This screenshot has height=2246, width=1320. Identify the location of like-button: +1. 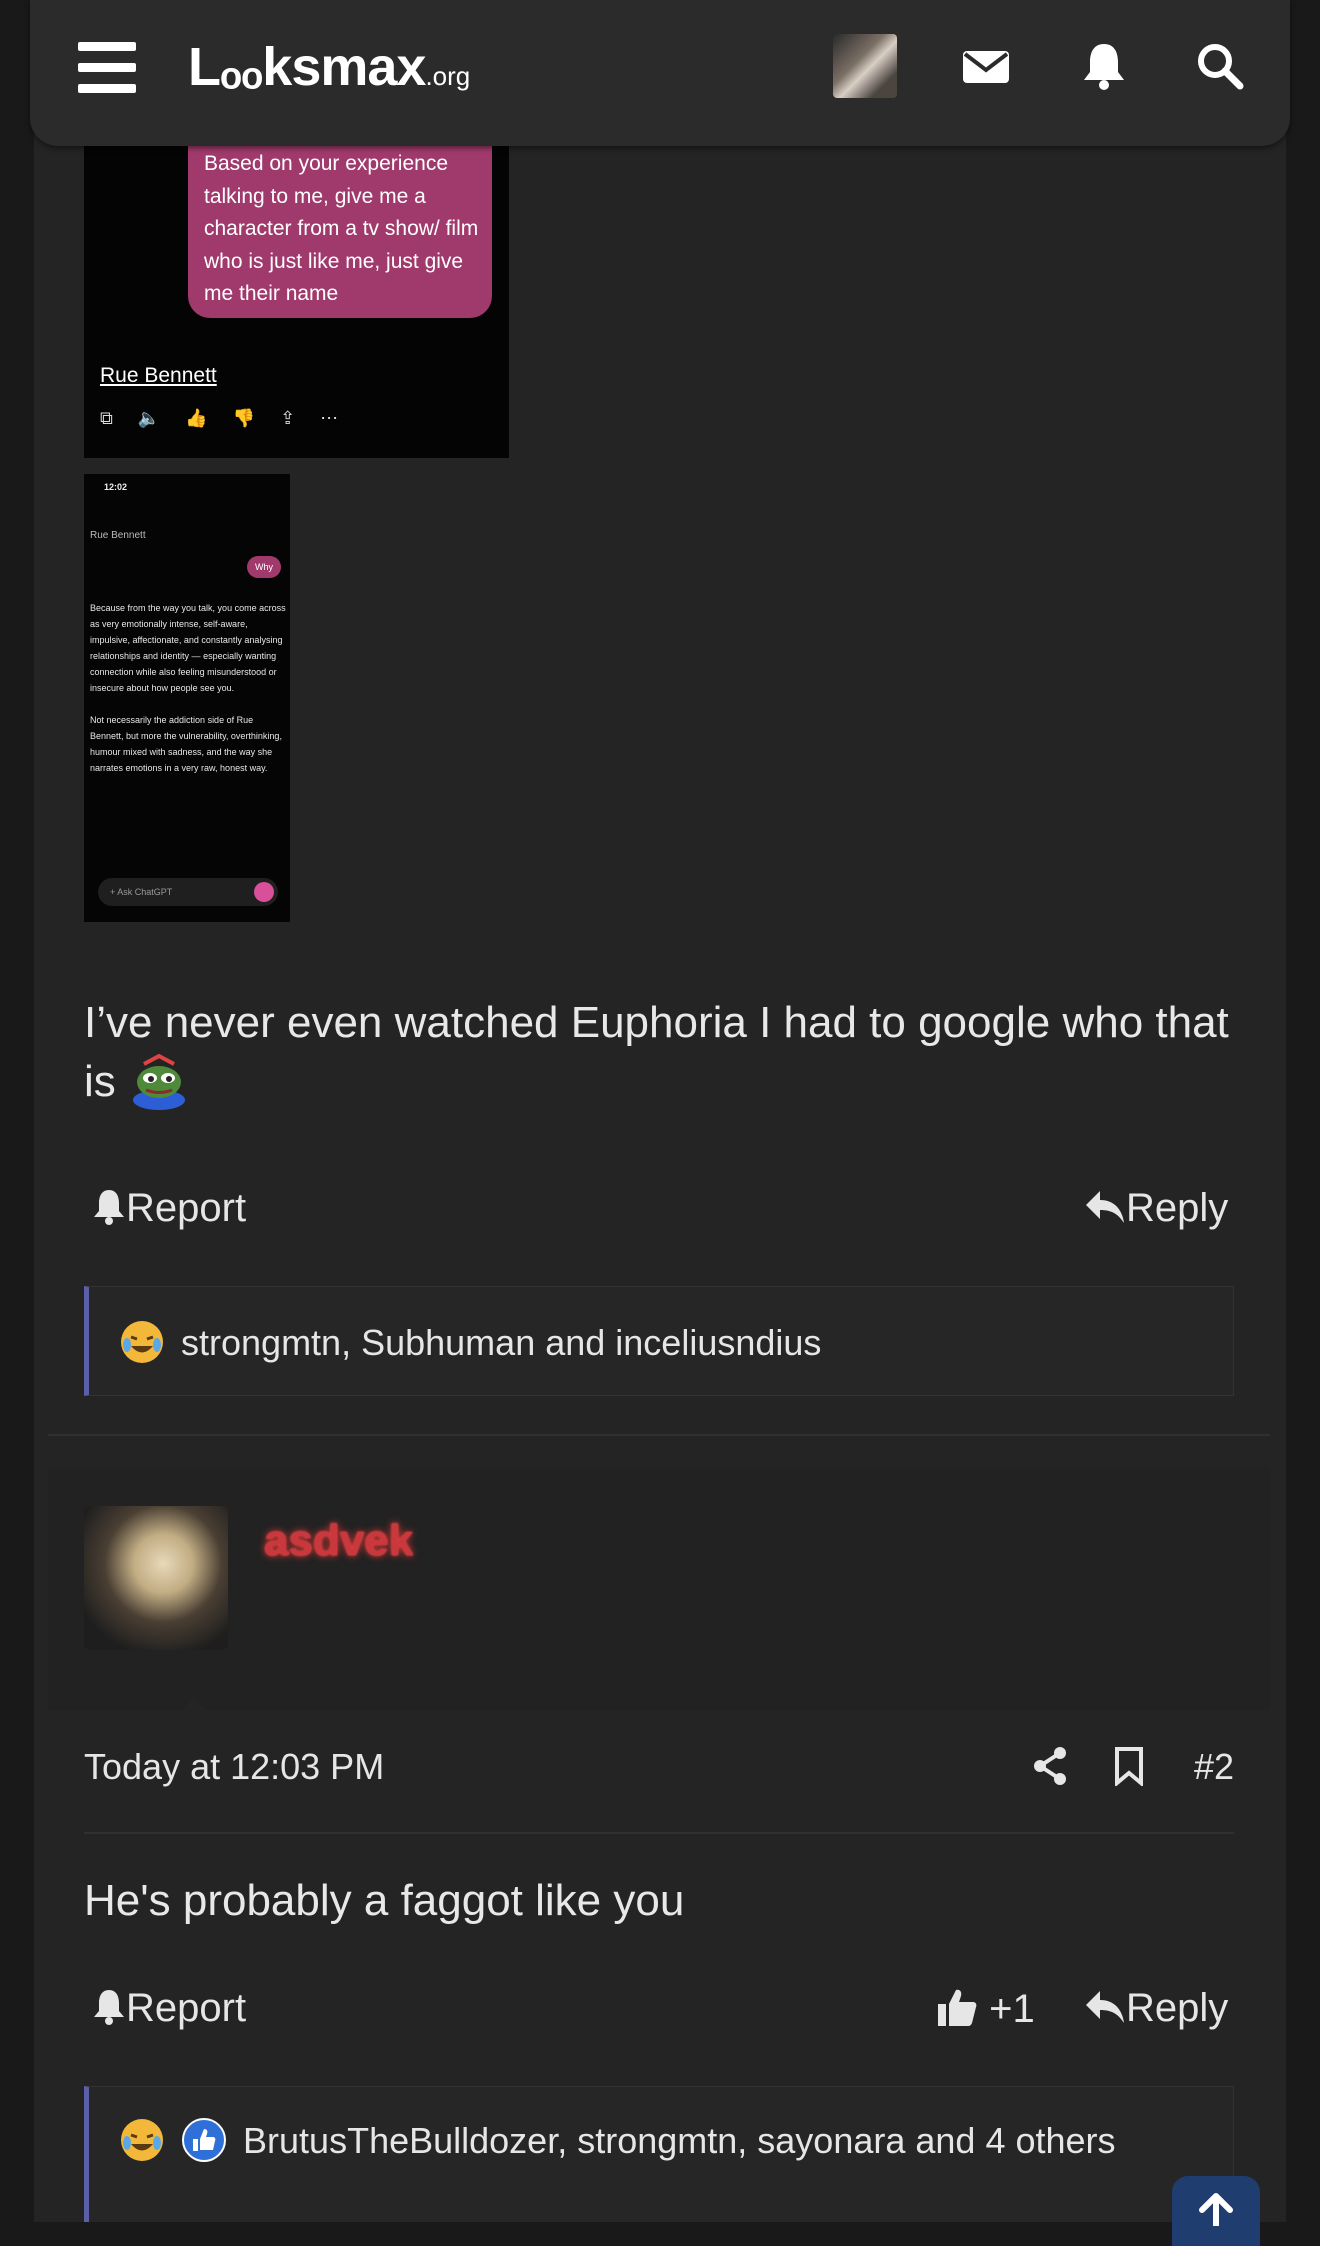
(985, 2009).